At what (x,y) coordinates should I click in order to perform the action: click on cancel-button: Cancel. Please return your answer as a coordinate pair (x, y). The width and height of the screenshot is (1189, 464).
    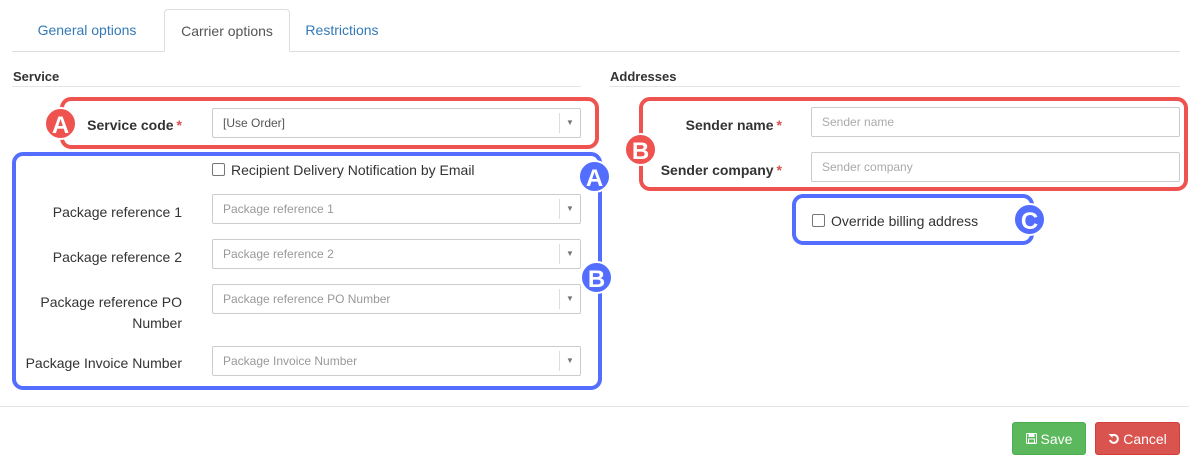
    Looking at the image, I should click on (1137, 438).